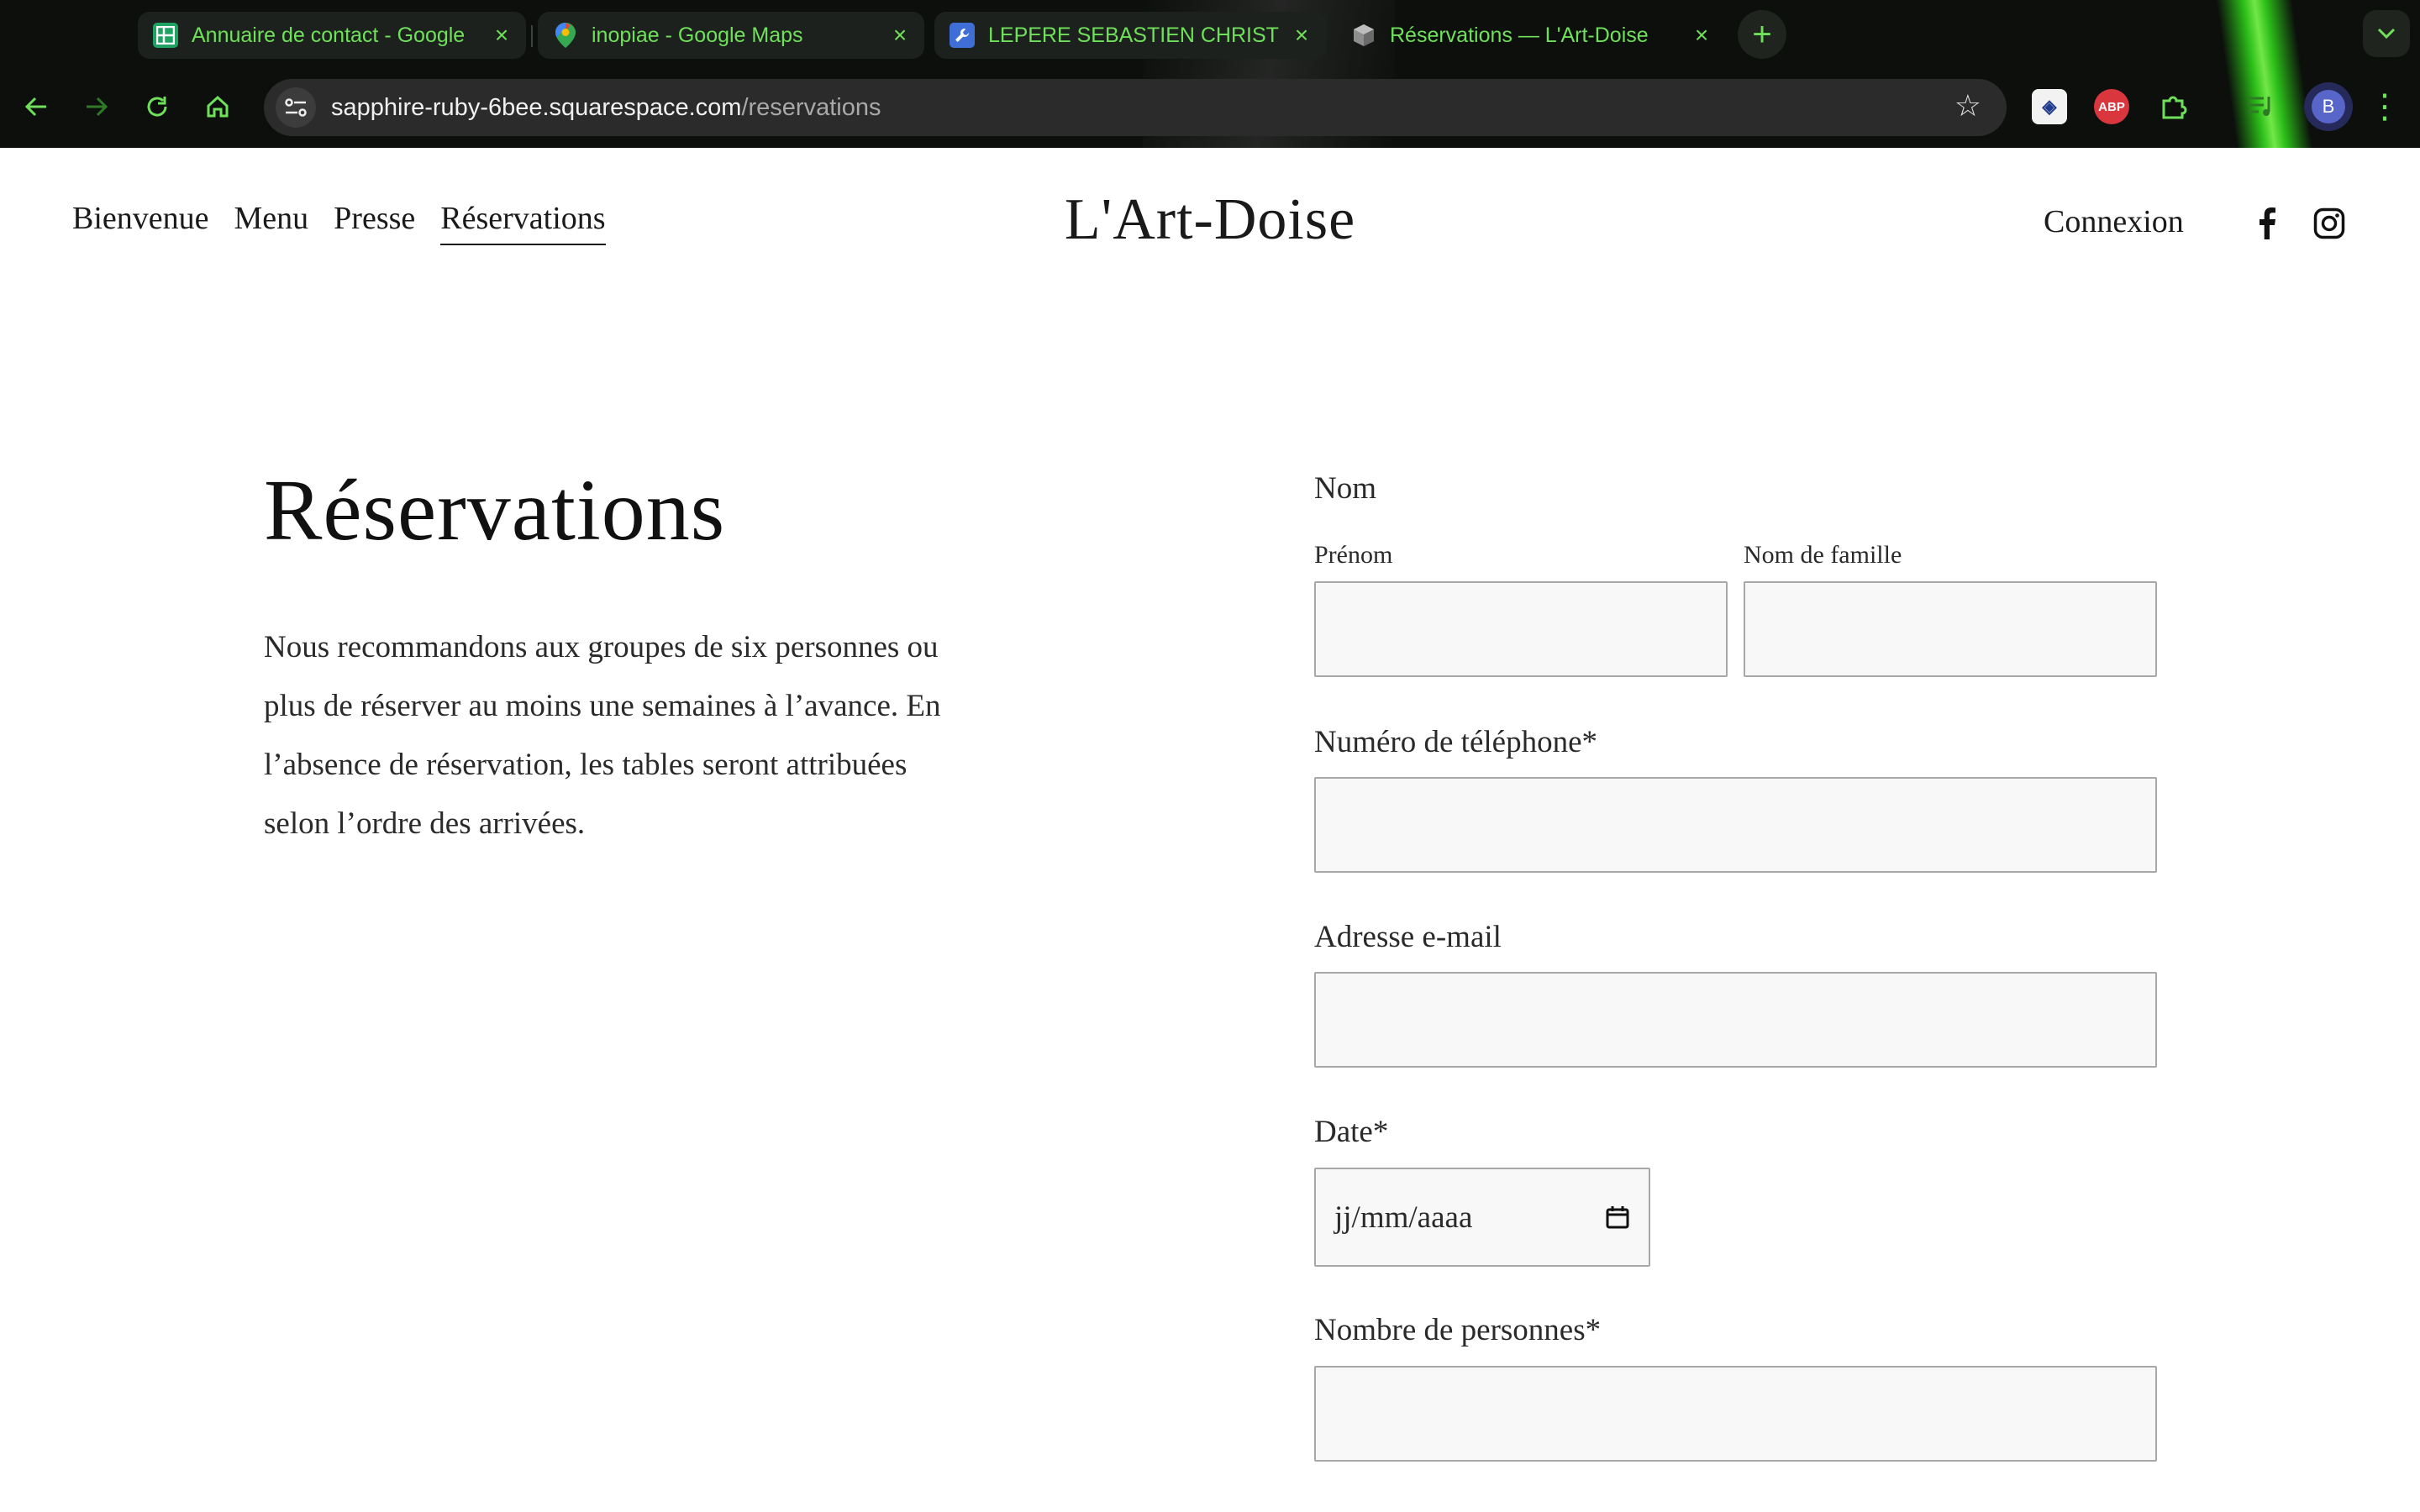 The width and height of the screenshot is (2420, 1512). What do you see at coordinates (1134, 35) in the screenshot?
I see `tab-title: LEPERE SEBASTIEN CHRISTIA` at bounding box center [1134, 35].